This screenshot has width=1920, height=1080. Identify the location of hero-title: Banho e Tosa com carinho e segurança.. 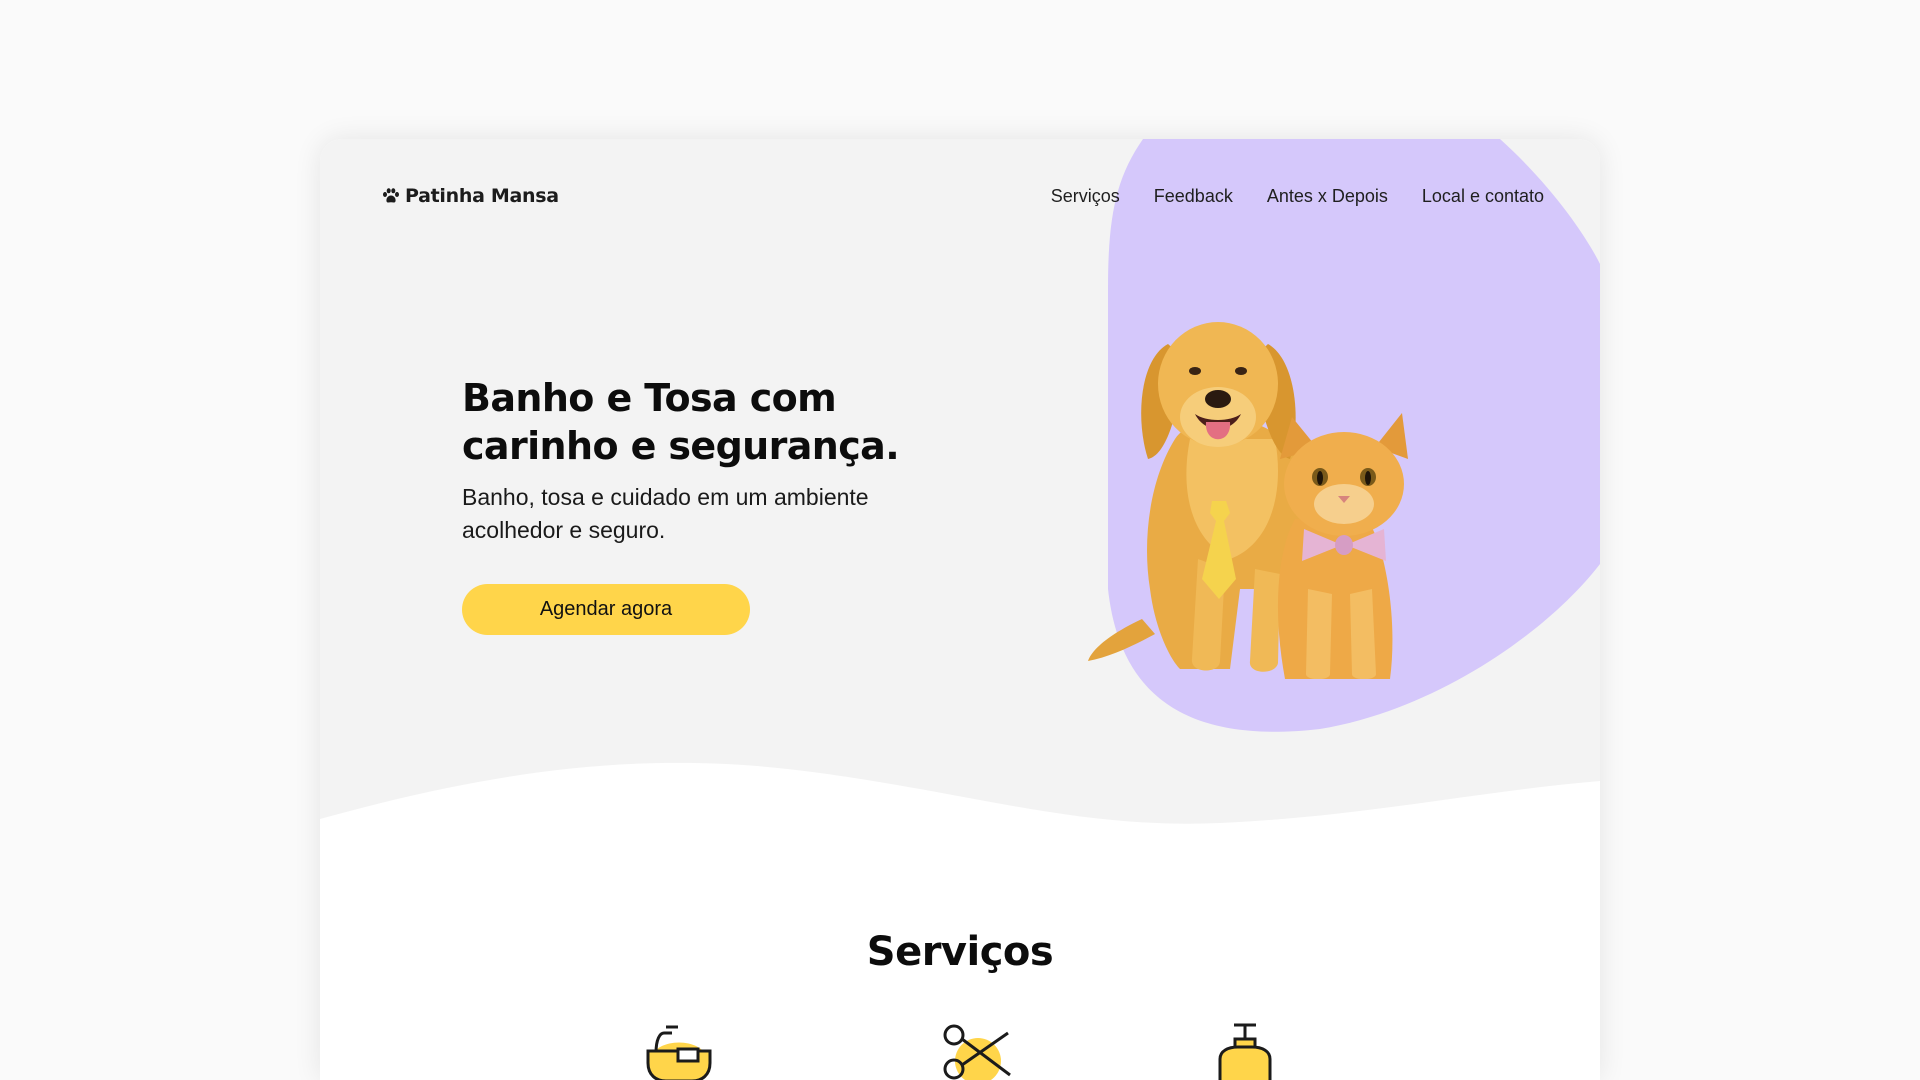
(681, 422).